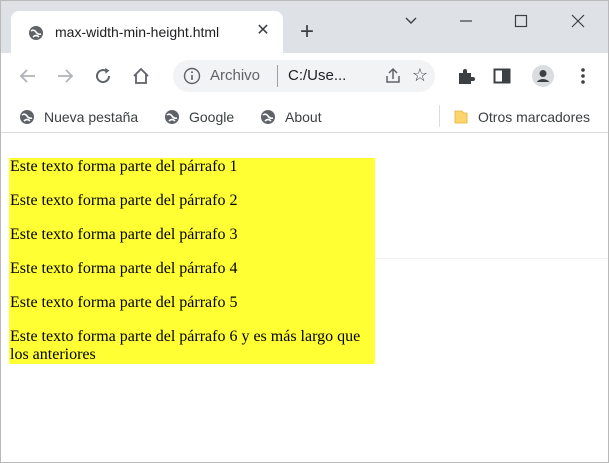 The width and height of the screenshot is (609, 463). Describe the element at coordinates (141, 76) in the screenshot. I see `home-button` at that location.